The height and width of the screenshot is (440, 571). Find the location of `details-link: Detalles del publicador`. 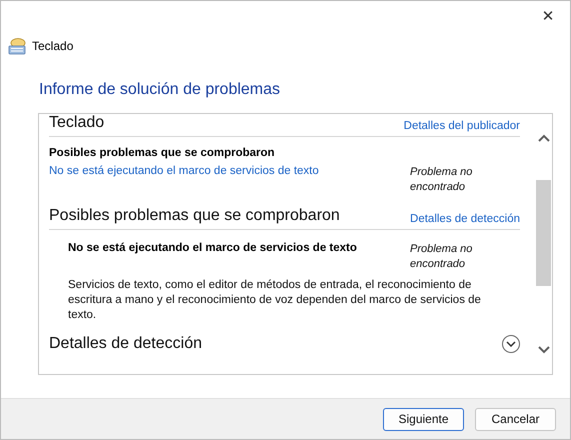

details-link: Detalles del publicador is located at coordinates (462, 126).